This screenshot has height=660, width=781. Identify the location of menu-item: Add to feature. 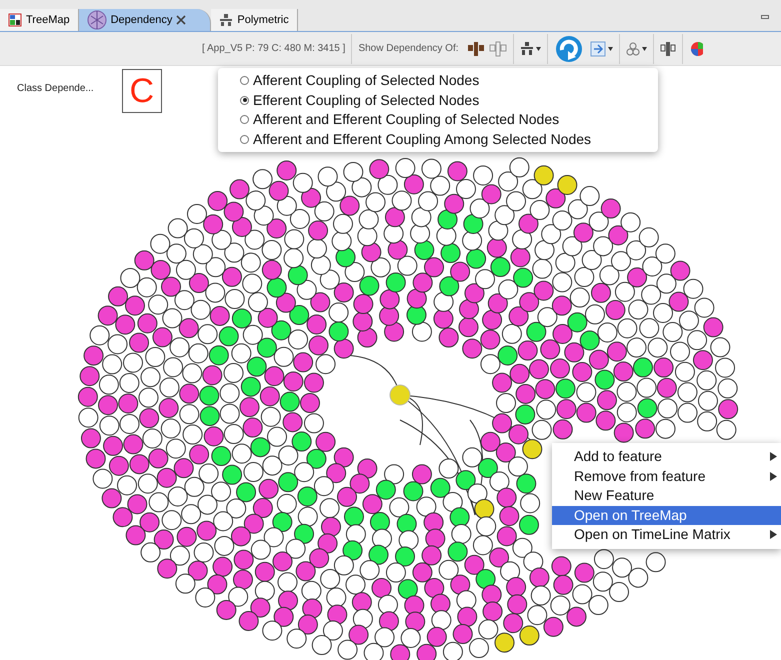
(666, 456).